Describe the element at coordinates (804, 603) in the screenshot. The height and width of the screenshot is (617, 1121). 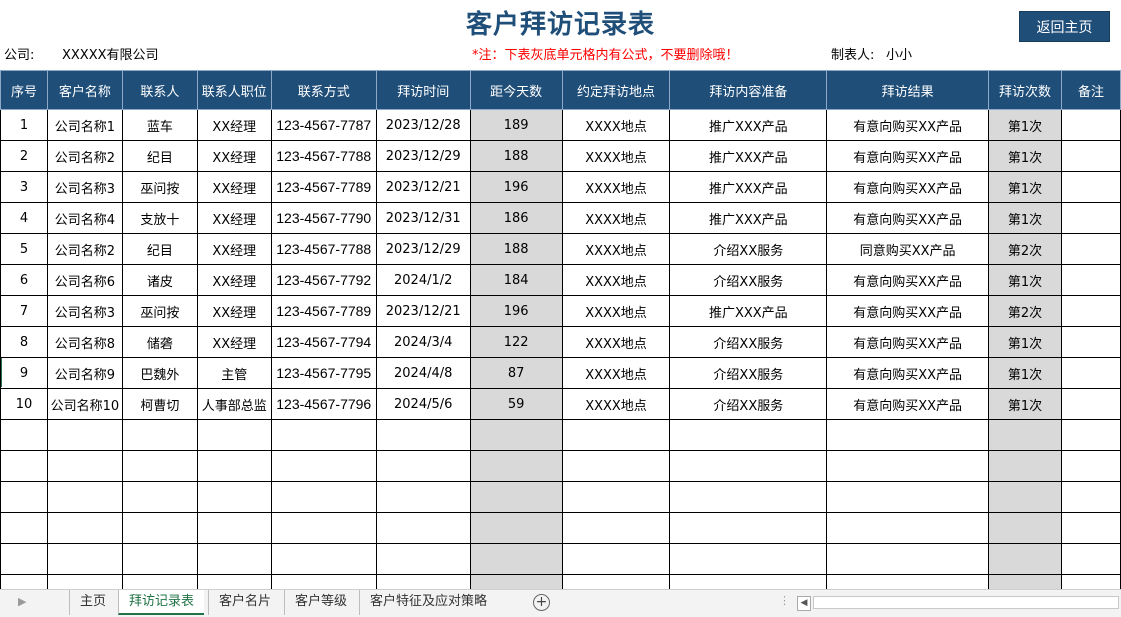
I see `triangle-left-icon: ◀` at that location.